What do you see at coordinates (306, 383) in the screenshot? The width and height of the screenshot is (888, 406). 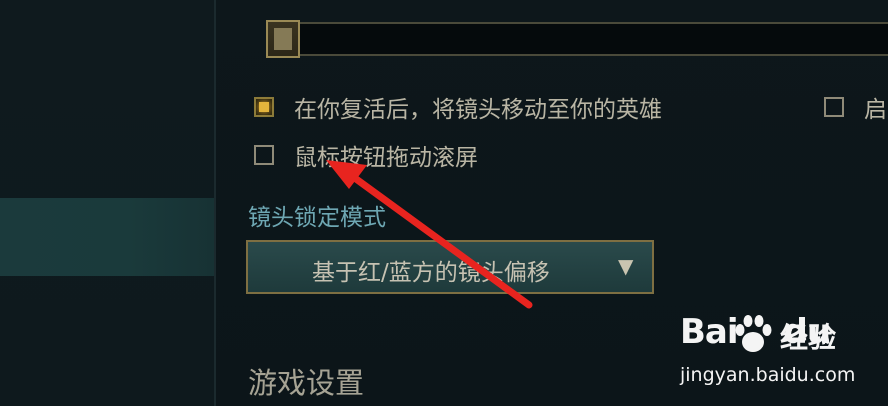 I see `game-settings-heading: 游戏设置` at bounding box center [306, 383].